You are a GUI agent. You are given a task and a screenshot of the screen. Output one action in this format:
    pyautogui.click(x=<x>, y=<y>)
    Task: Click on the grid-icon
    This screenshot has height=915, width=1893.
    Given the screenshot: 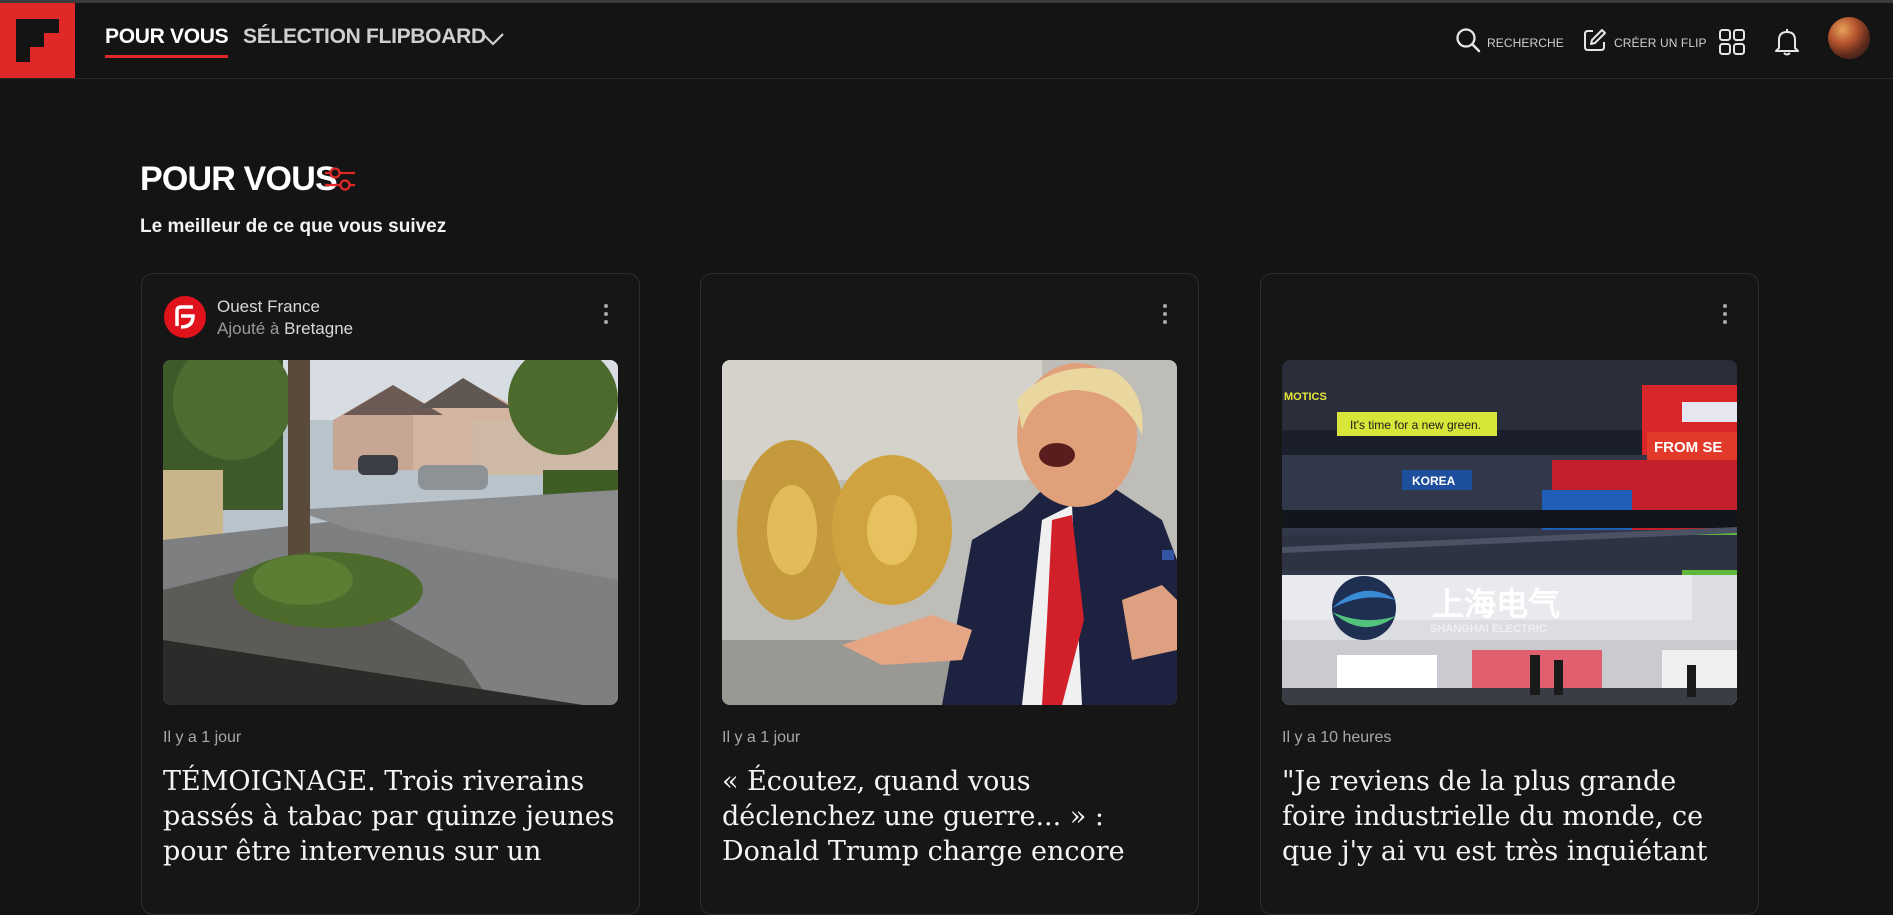 What is the action you would take?
    pyautogui.click(x=1732, y=42)
    